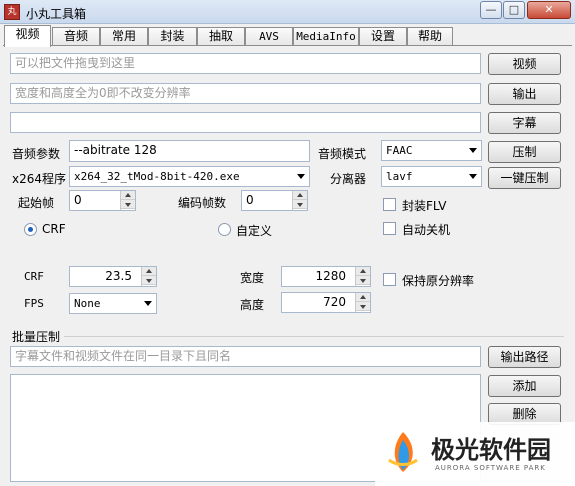  What do you see at coordinates (102, 200) in the screenshot?
I see `start-frame-spinner: 0` at bounding box center [102, 200].